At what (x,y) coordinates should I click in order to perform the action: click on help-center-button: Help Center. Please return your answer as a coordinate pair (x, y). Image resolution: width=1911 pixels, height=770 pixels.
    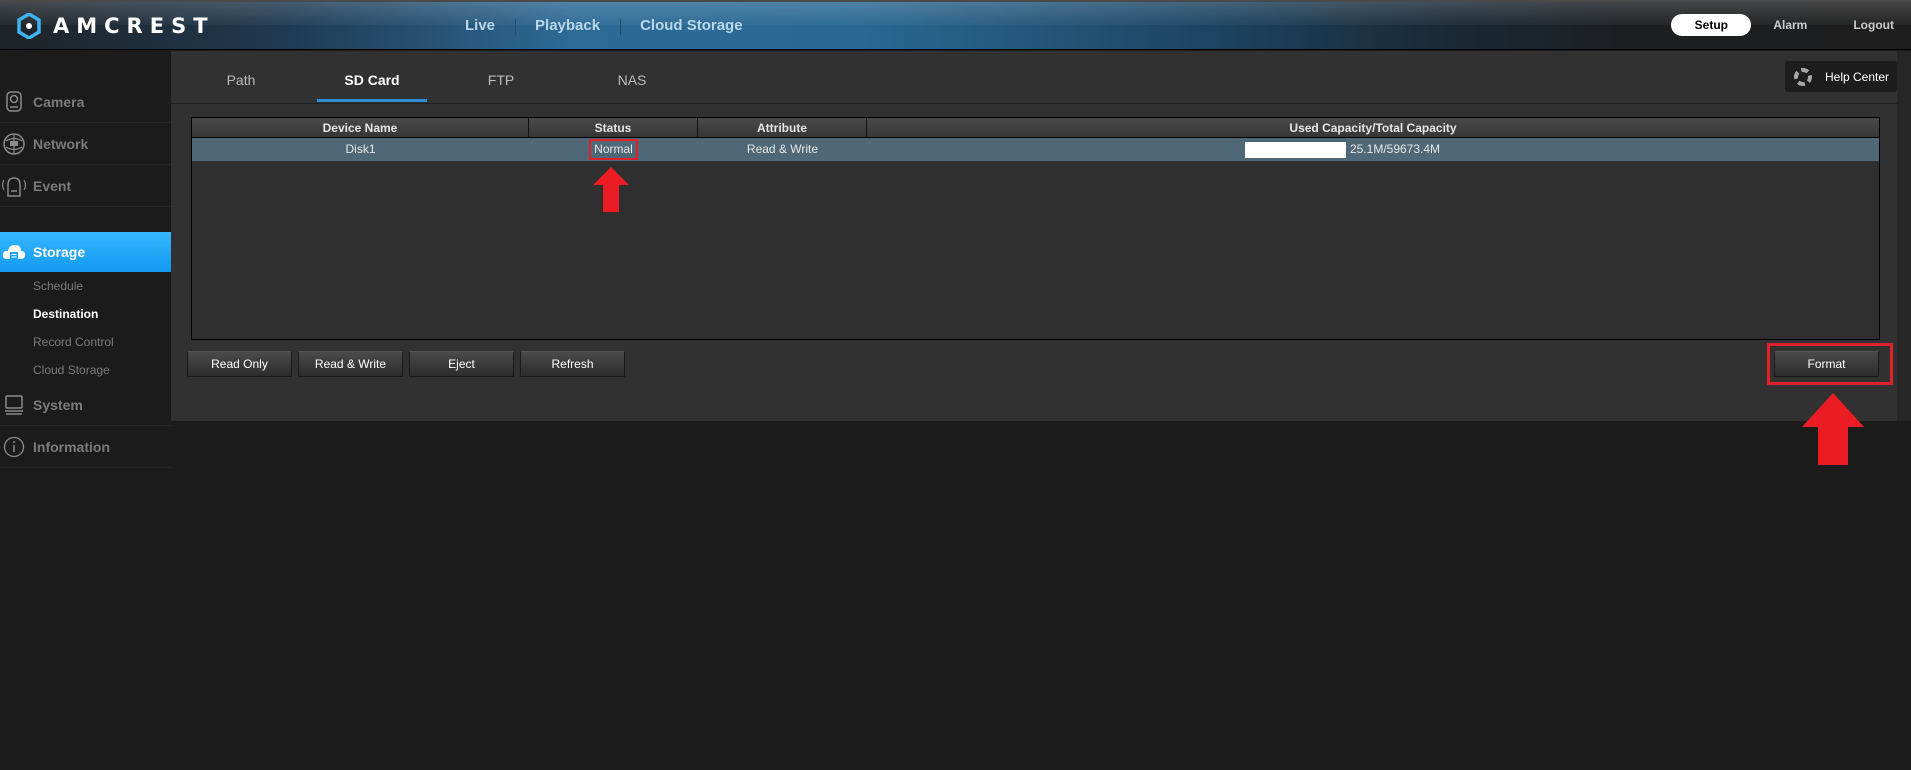
    Looking at the image, I should click on (1841, 76).